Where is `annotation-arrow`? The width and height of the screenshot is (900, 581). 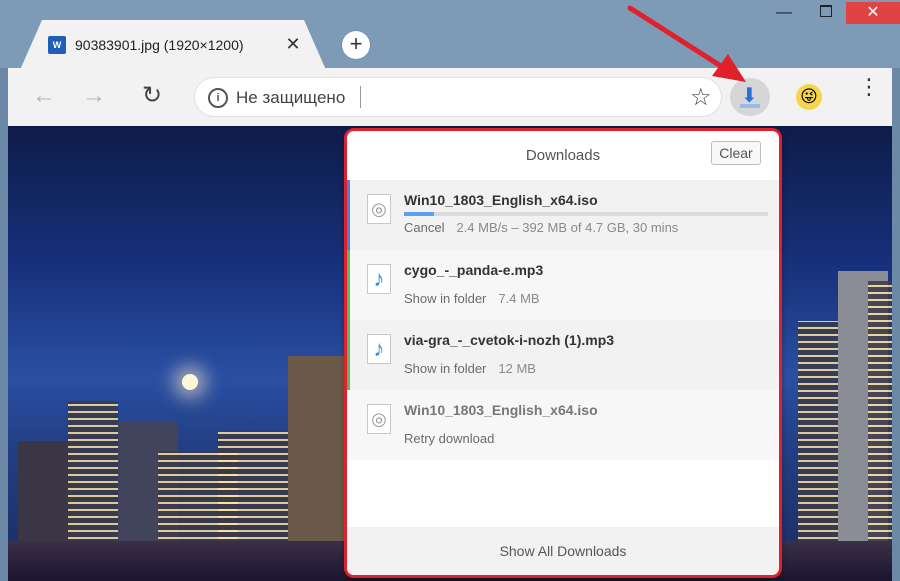
annotation-arrow is located at coordinates (686, 43).